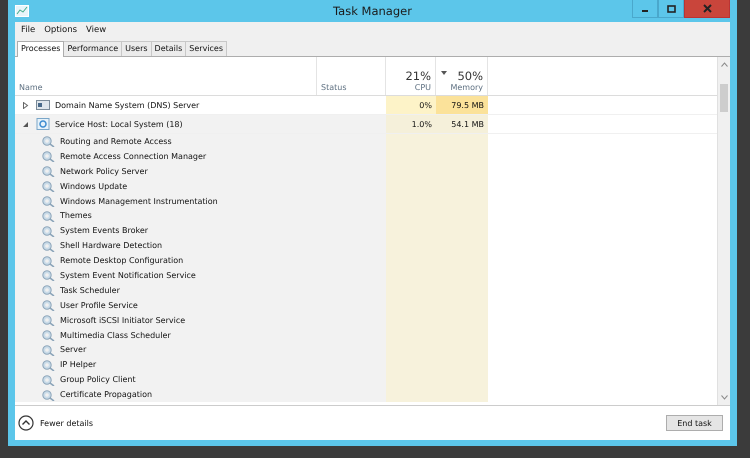  What do you see at coordinates (40, 49) in the screenshot?
I see `tab: Processes` at bounding box center [40, 49].